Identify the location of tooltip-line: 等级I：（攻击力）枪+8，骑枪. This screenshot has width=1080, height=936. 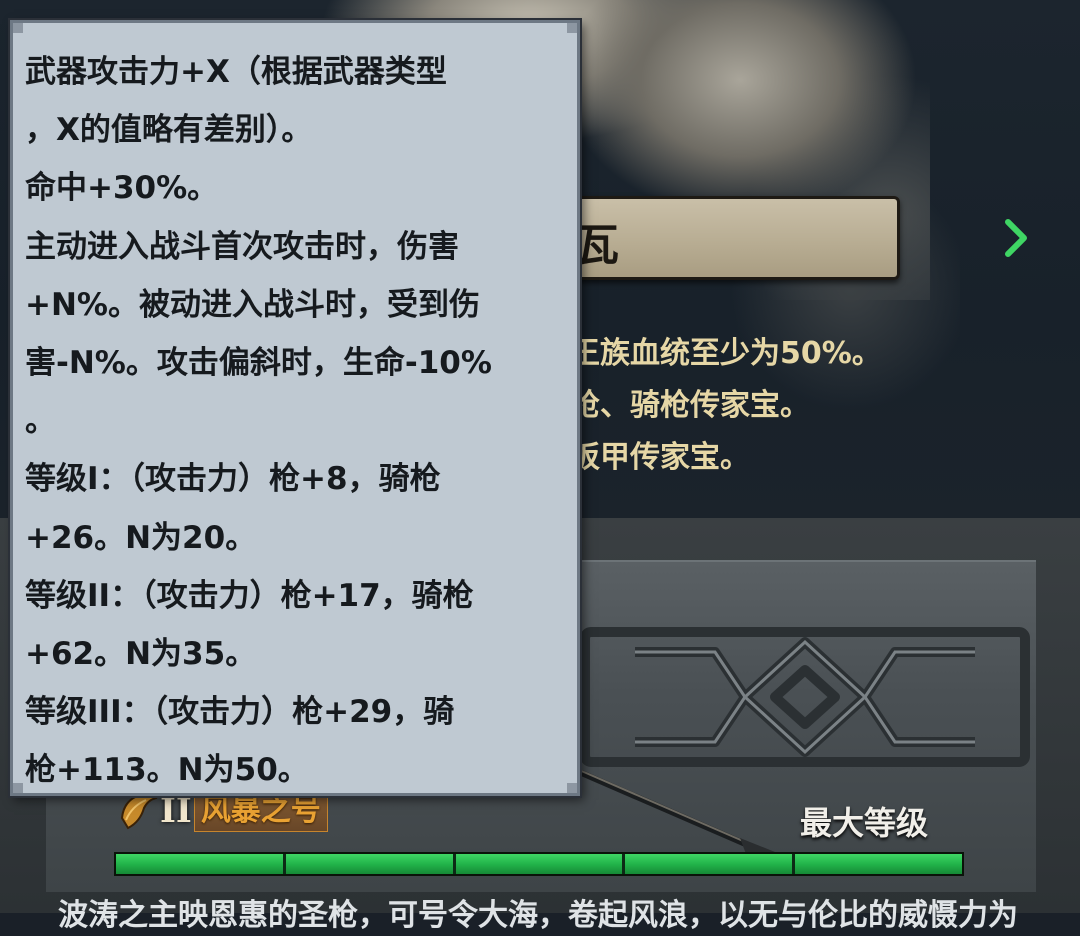
(233, 479).